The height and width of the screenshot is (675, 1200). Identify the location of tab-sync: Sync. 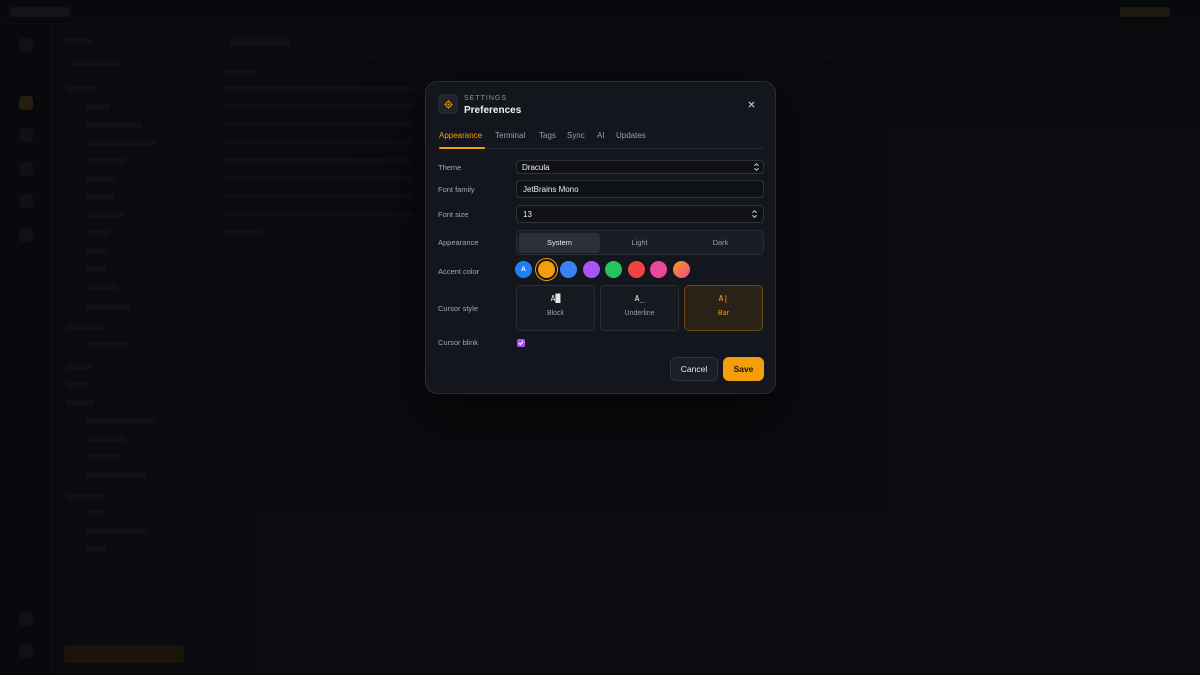
(576, 135).